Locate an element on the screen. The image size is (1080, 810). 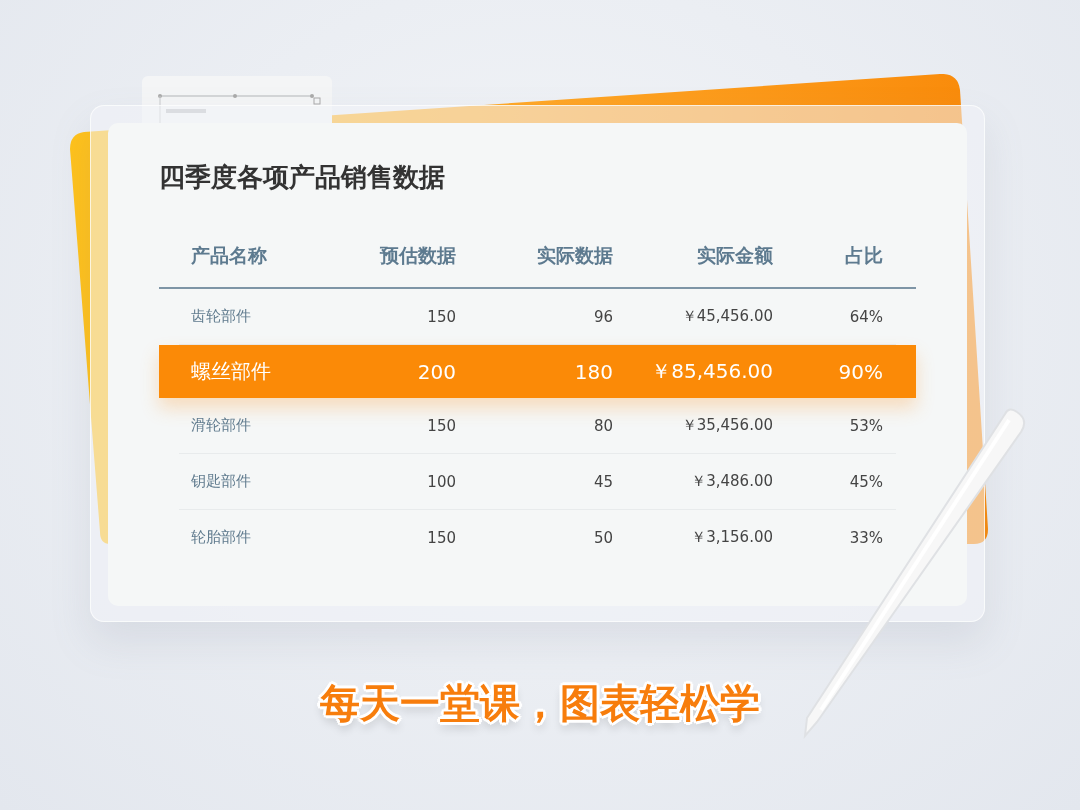
table-cell-text: 53% is located at coordinates (865, 425).